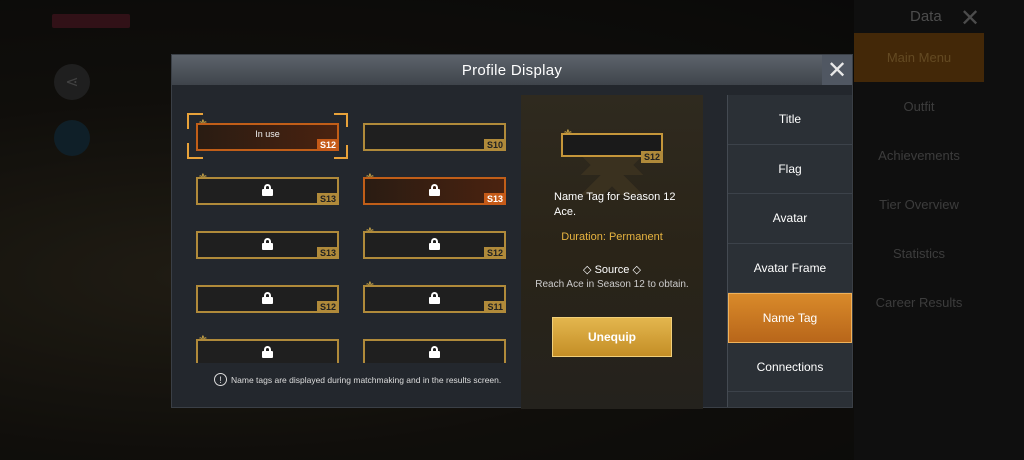  Describe the element at coordinates (651, 157) in the screenshot. I see `preview-season-badge: S12` at that location.